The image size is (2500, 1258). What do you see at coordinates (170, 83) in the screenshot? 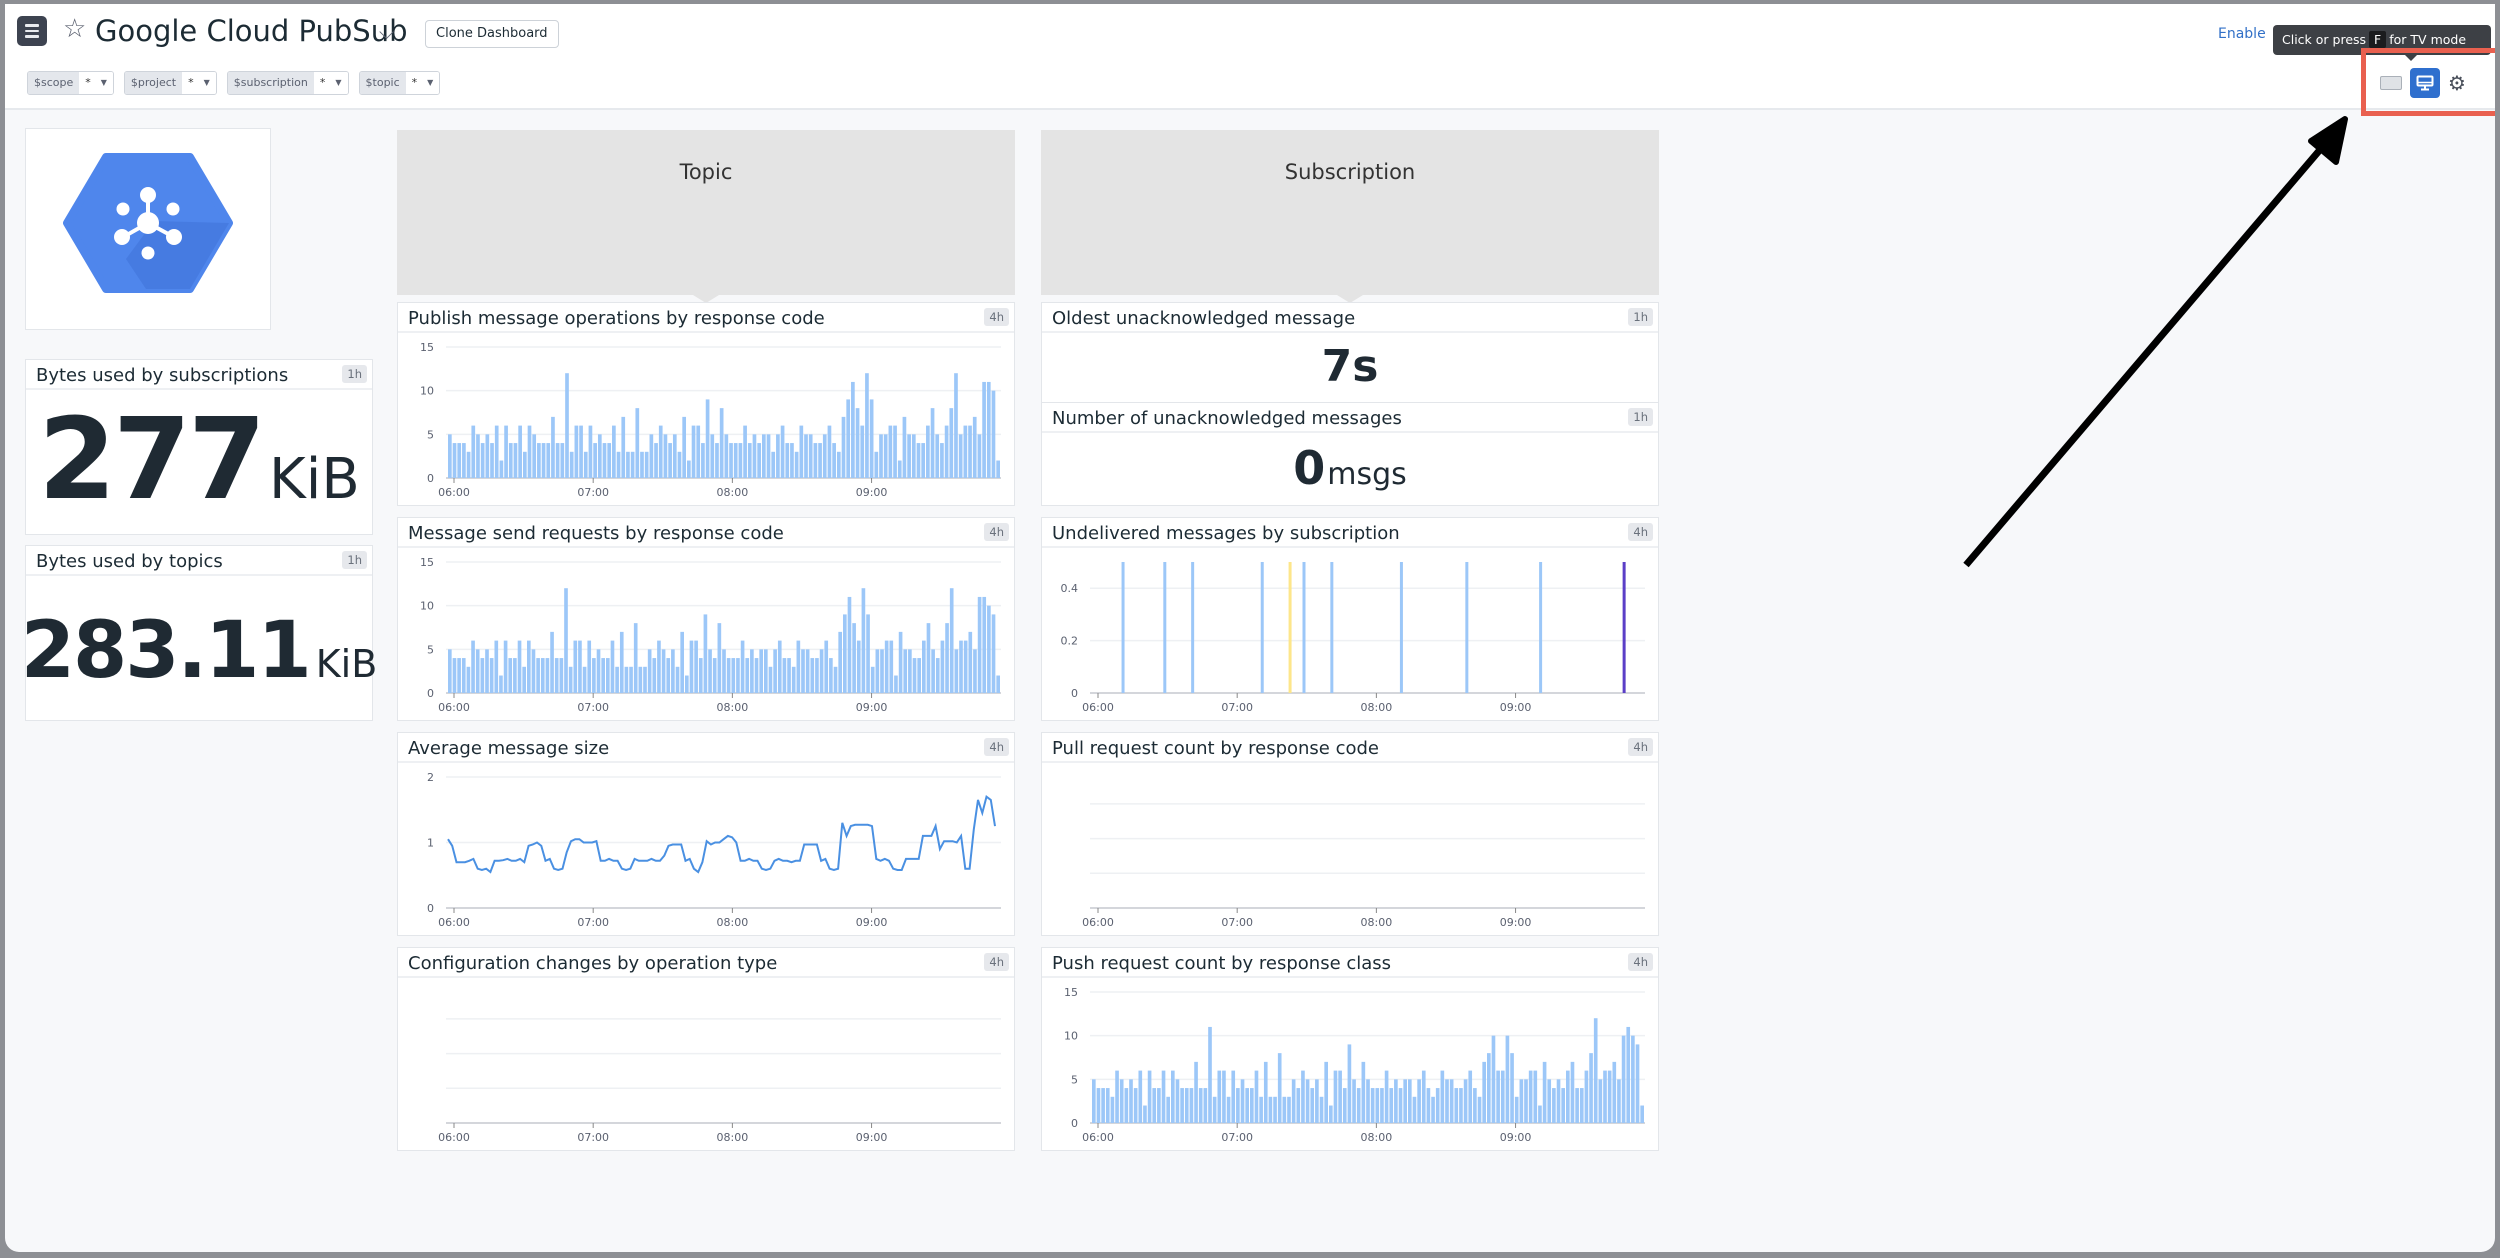
I see `variable-project: $project * ▼` at bounding box center [170, 83].